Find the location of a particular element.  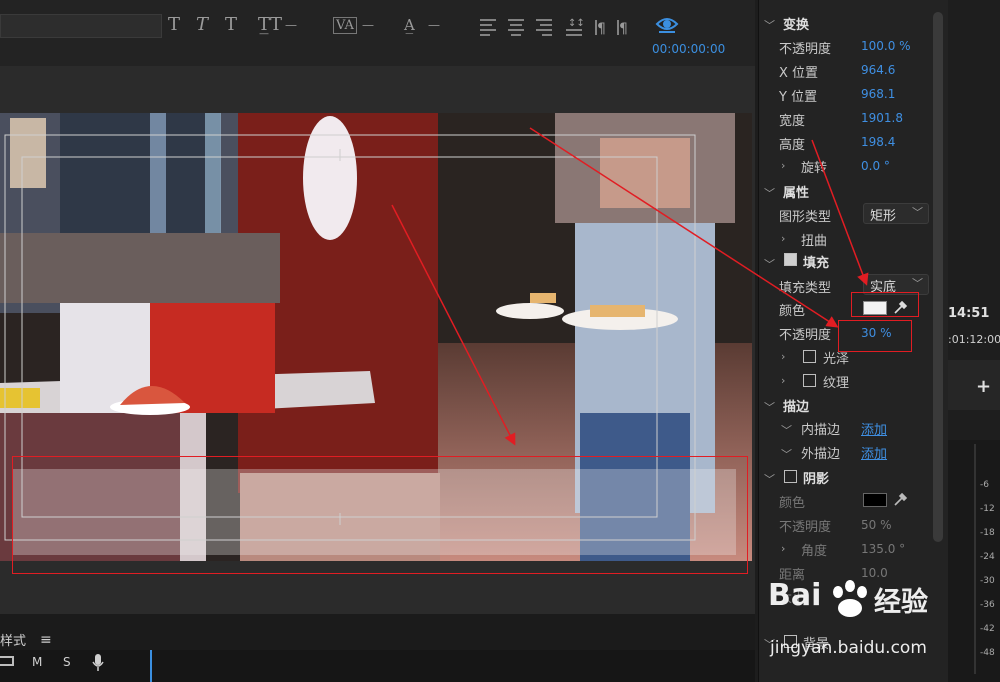

microphone-icon is located at coordinates (98, 663).